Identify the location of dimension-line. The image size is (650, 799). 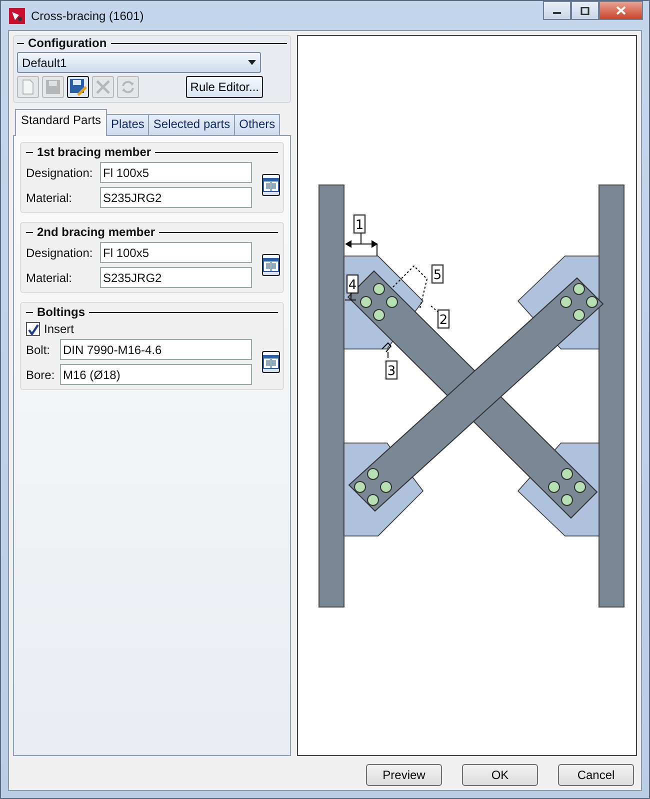
(387, 350).